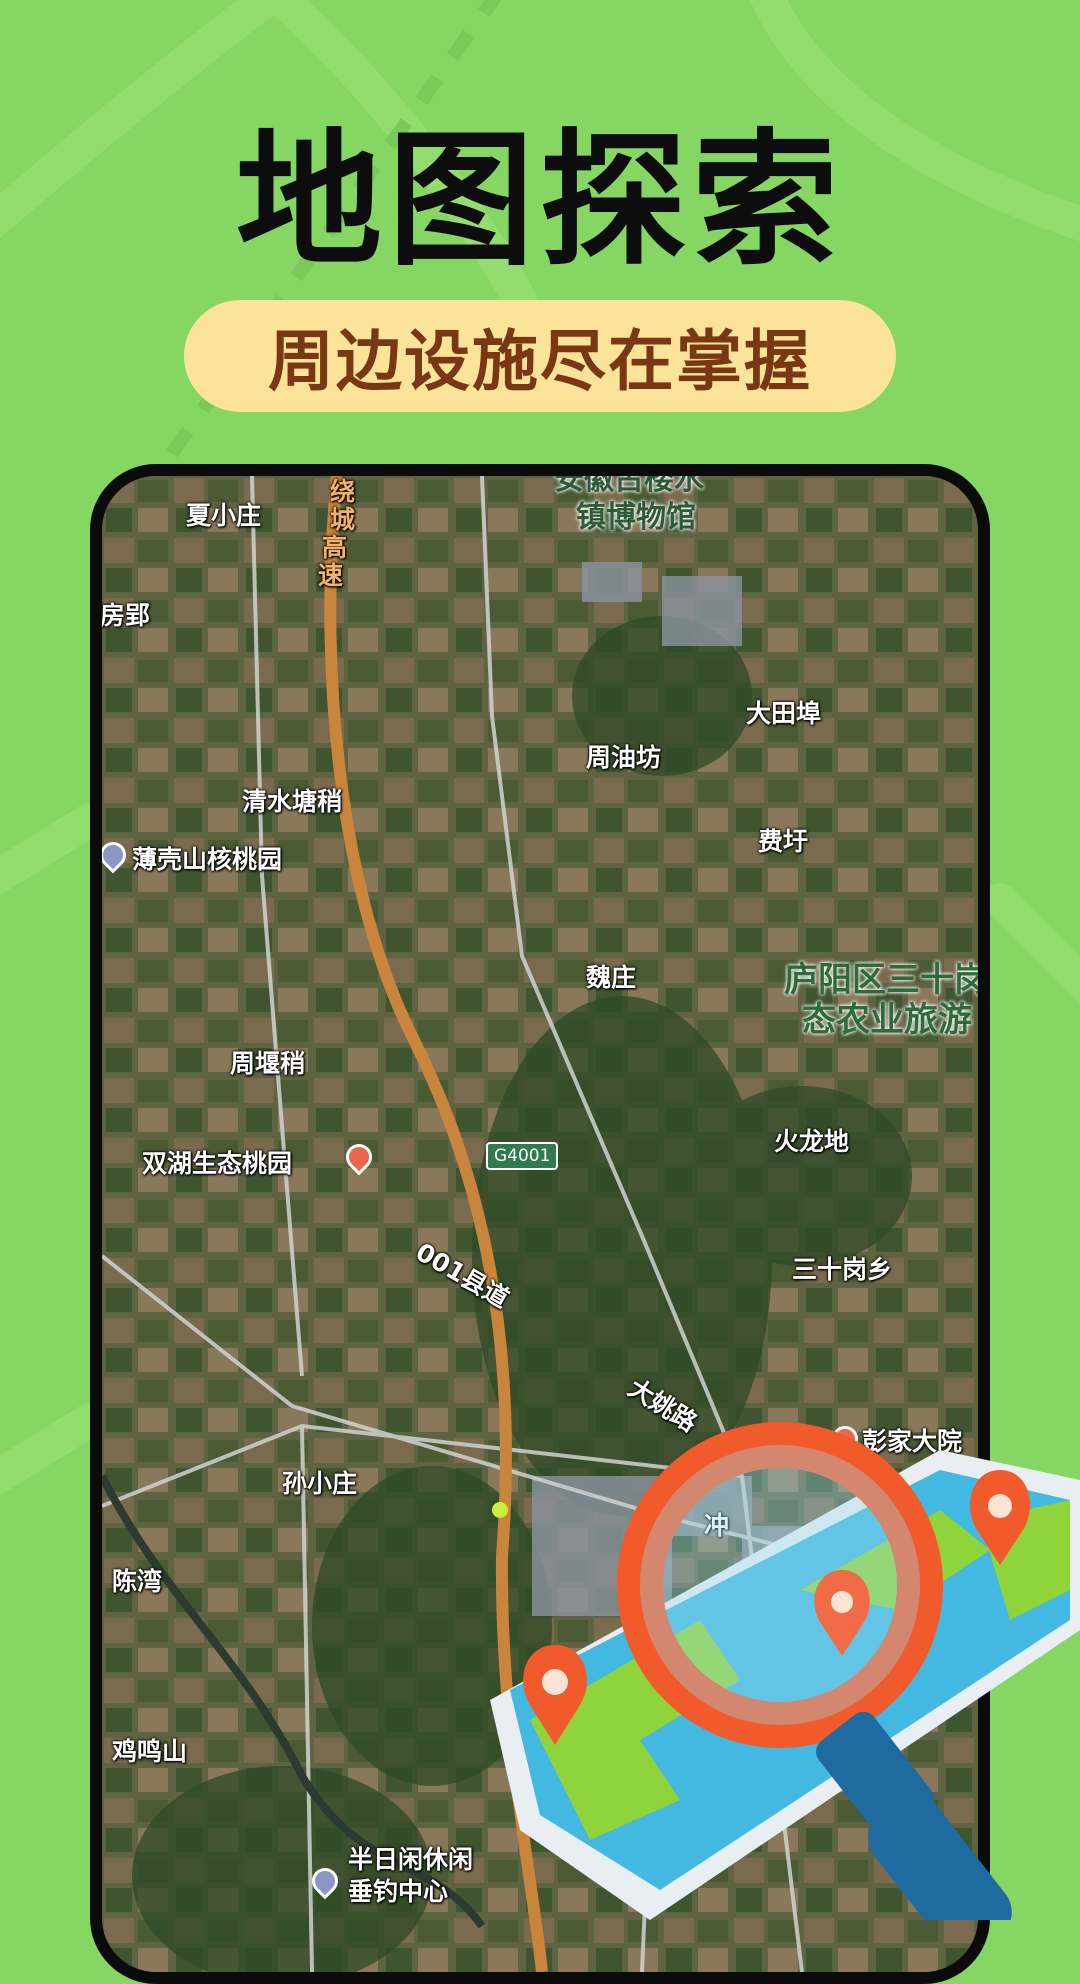 The height and width of the screenshot is (1984, 1080). What do you see at coordinates (522, 1156) in the screenshot?
I see `highway-shield: G4001` at bounding box center [522, 1156].